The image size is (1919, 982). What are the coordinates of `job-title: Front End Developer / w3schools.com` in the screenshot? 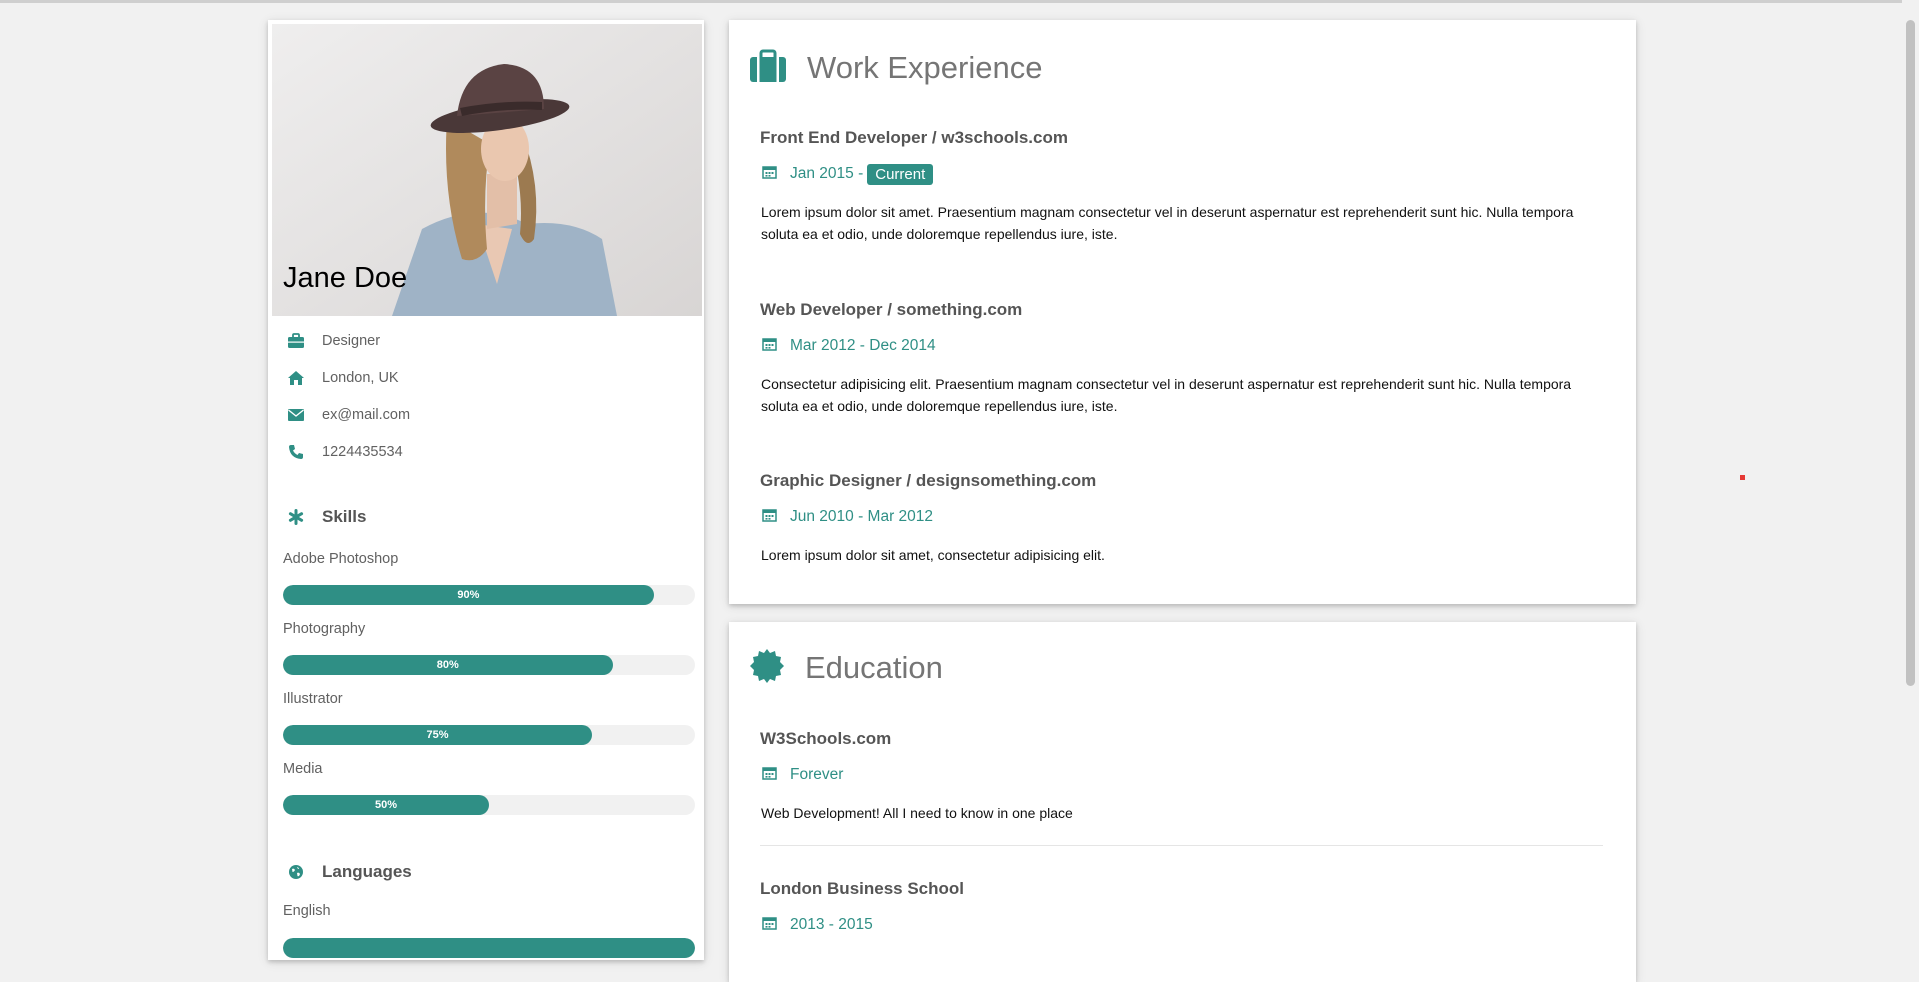 It's located at (914, 137).